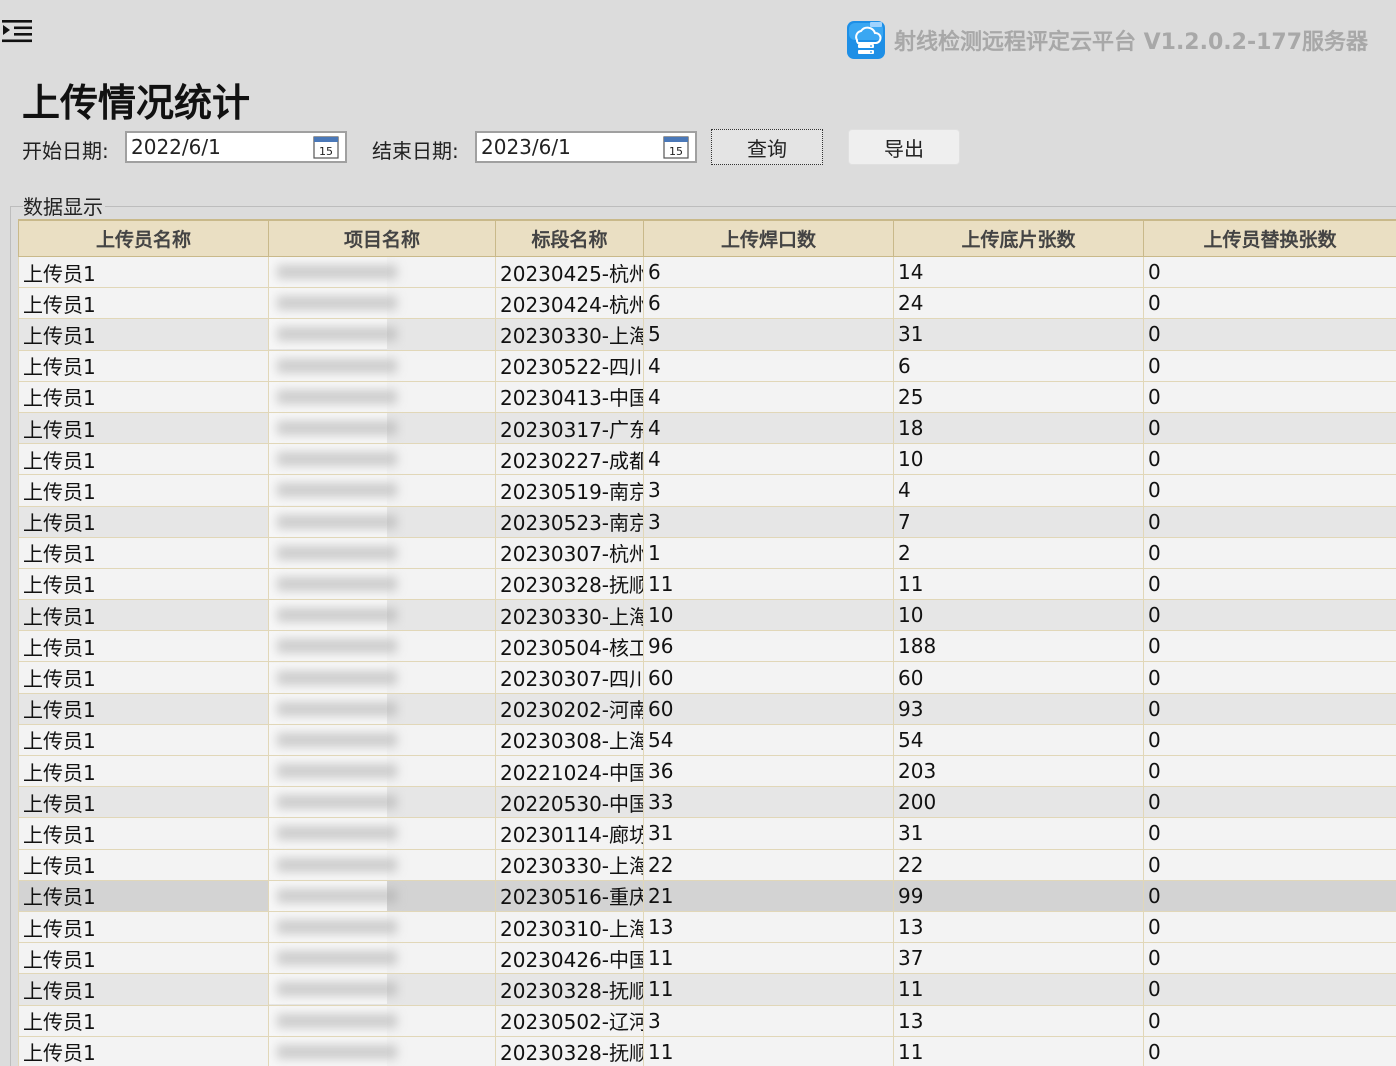  What do you see at coordinates (569, 958) in the screenshot?
I see `table-cell: 20230426-中国` at bounding box center [569, 958].